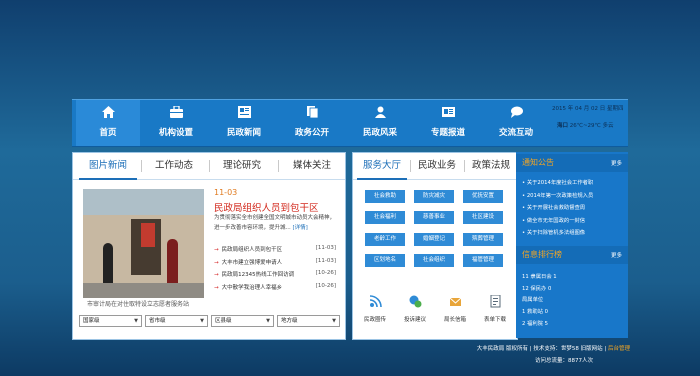 This screenshot has height=376, width=700. I want to click on list-item: → 大中散学我治理人幸福乡 [10-26], so click(277, 289).